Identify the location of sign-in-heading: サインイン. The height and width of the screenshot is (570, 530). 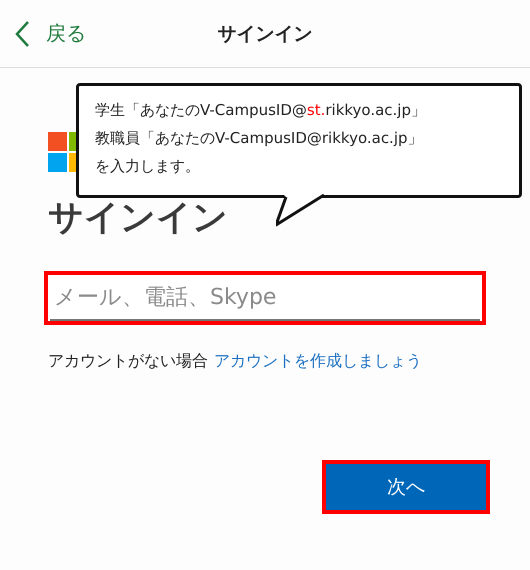
(138, 218).